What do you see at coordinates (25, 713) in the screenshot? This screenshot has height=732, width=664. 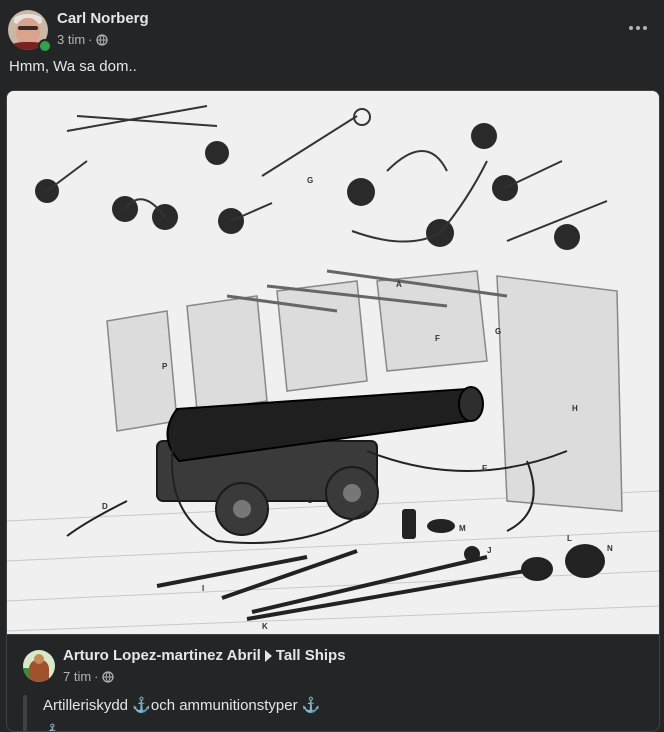 I see `quote-bar` at bounding box center [25, 713].